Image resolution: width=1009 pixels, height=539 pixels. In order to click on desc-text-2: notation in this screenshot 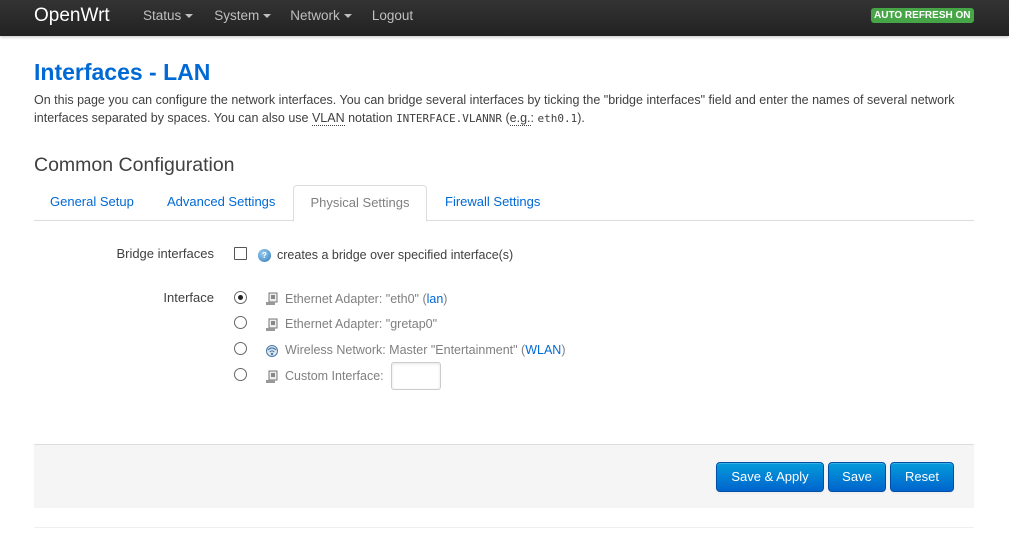, I will do `click(370, 118)`.